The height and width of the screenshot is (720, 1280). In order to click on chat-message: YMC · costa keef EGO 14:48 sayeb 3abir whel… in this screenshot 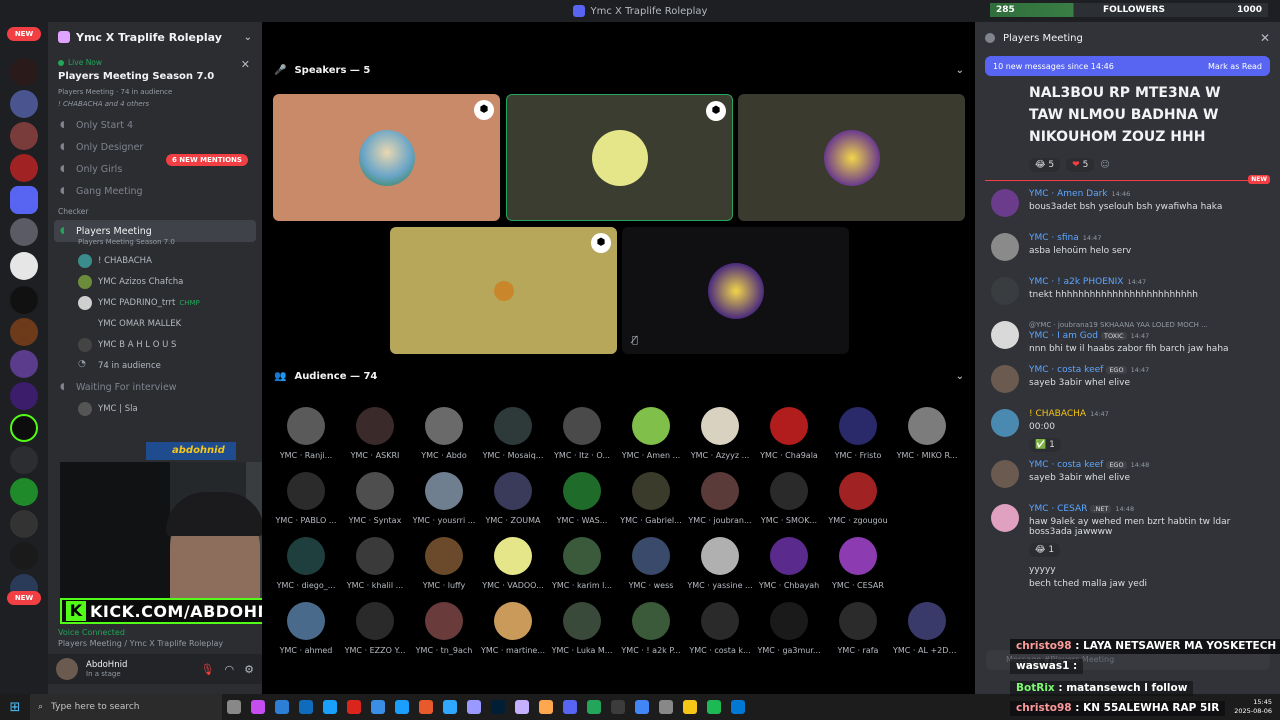, I will do `click(1127, 478)`.